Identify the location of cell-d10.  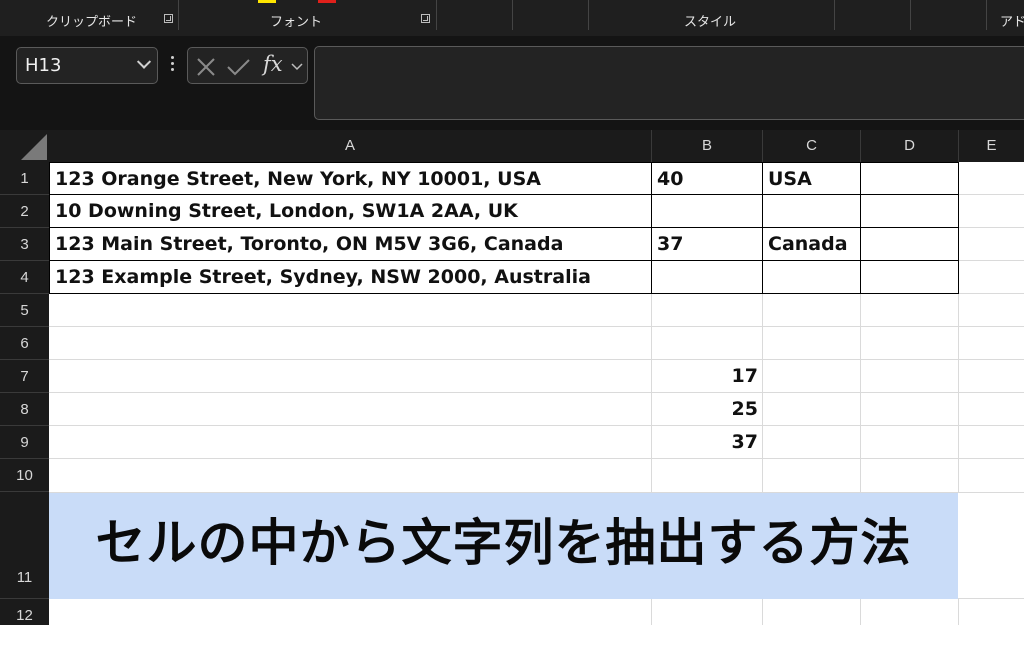
(910, 476).